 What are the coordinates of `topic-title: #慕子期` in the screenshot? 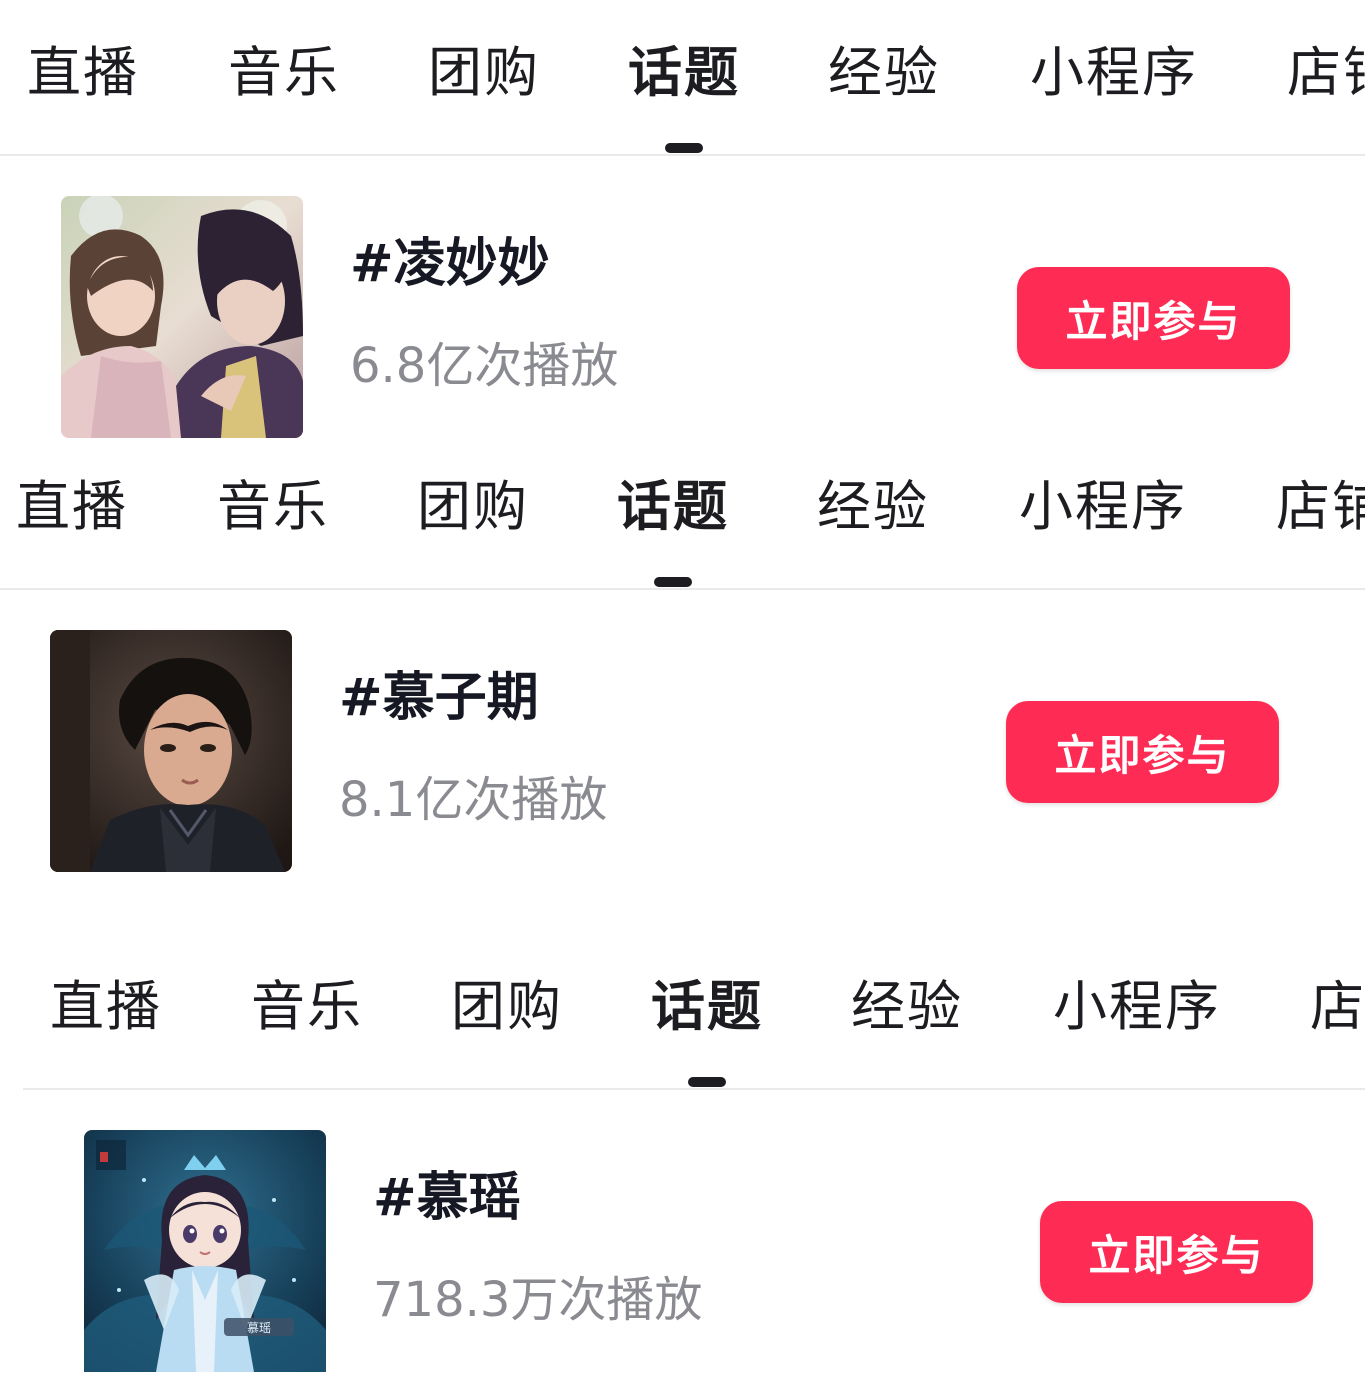 It's located at (439, 698).